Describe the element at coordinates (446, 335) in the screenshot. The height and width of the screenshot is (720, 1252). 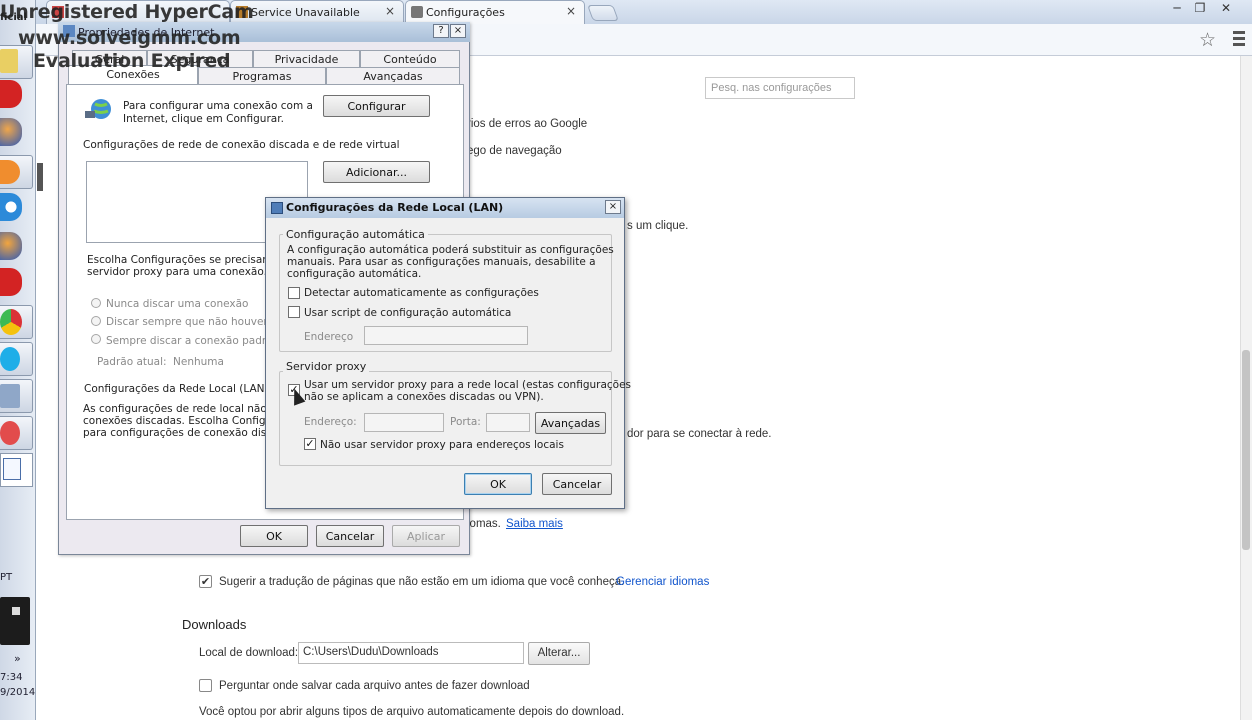
I see `script-address-field` at that location.